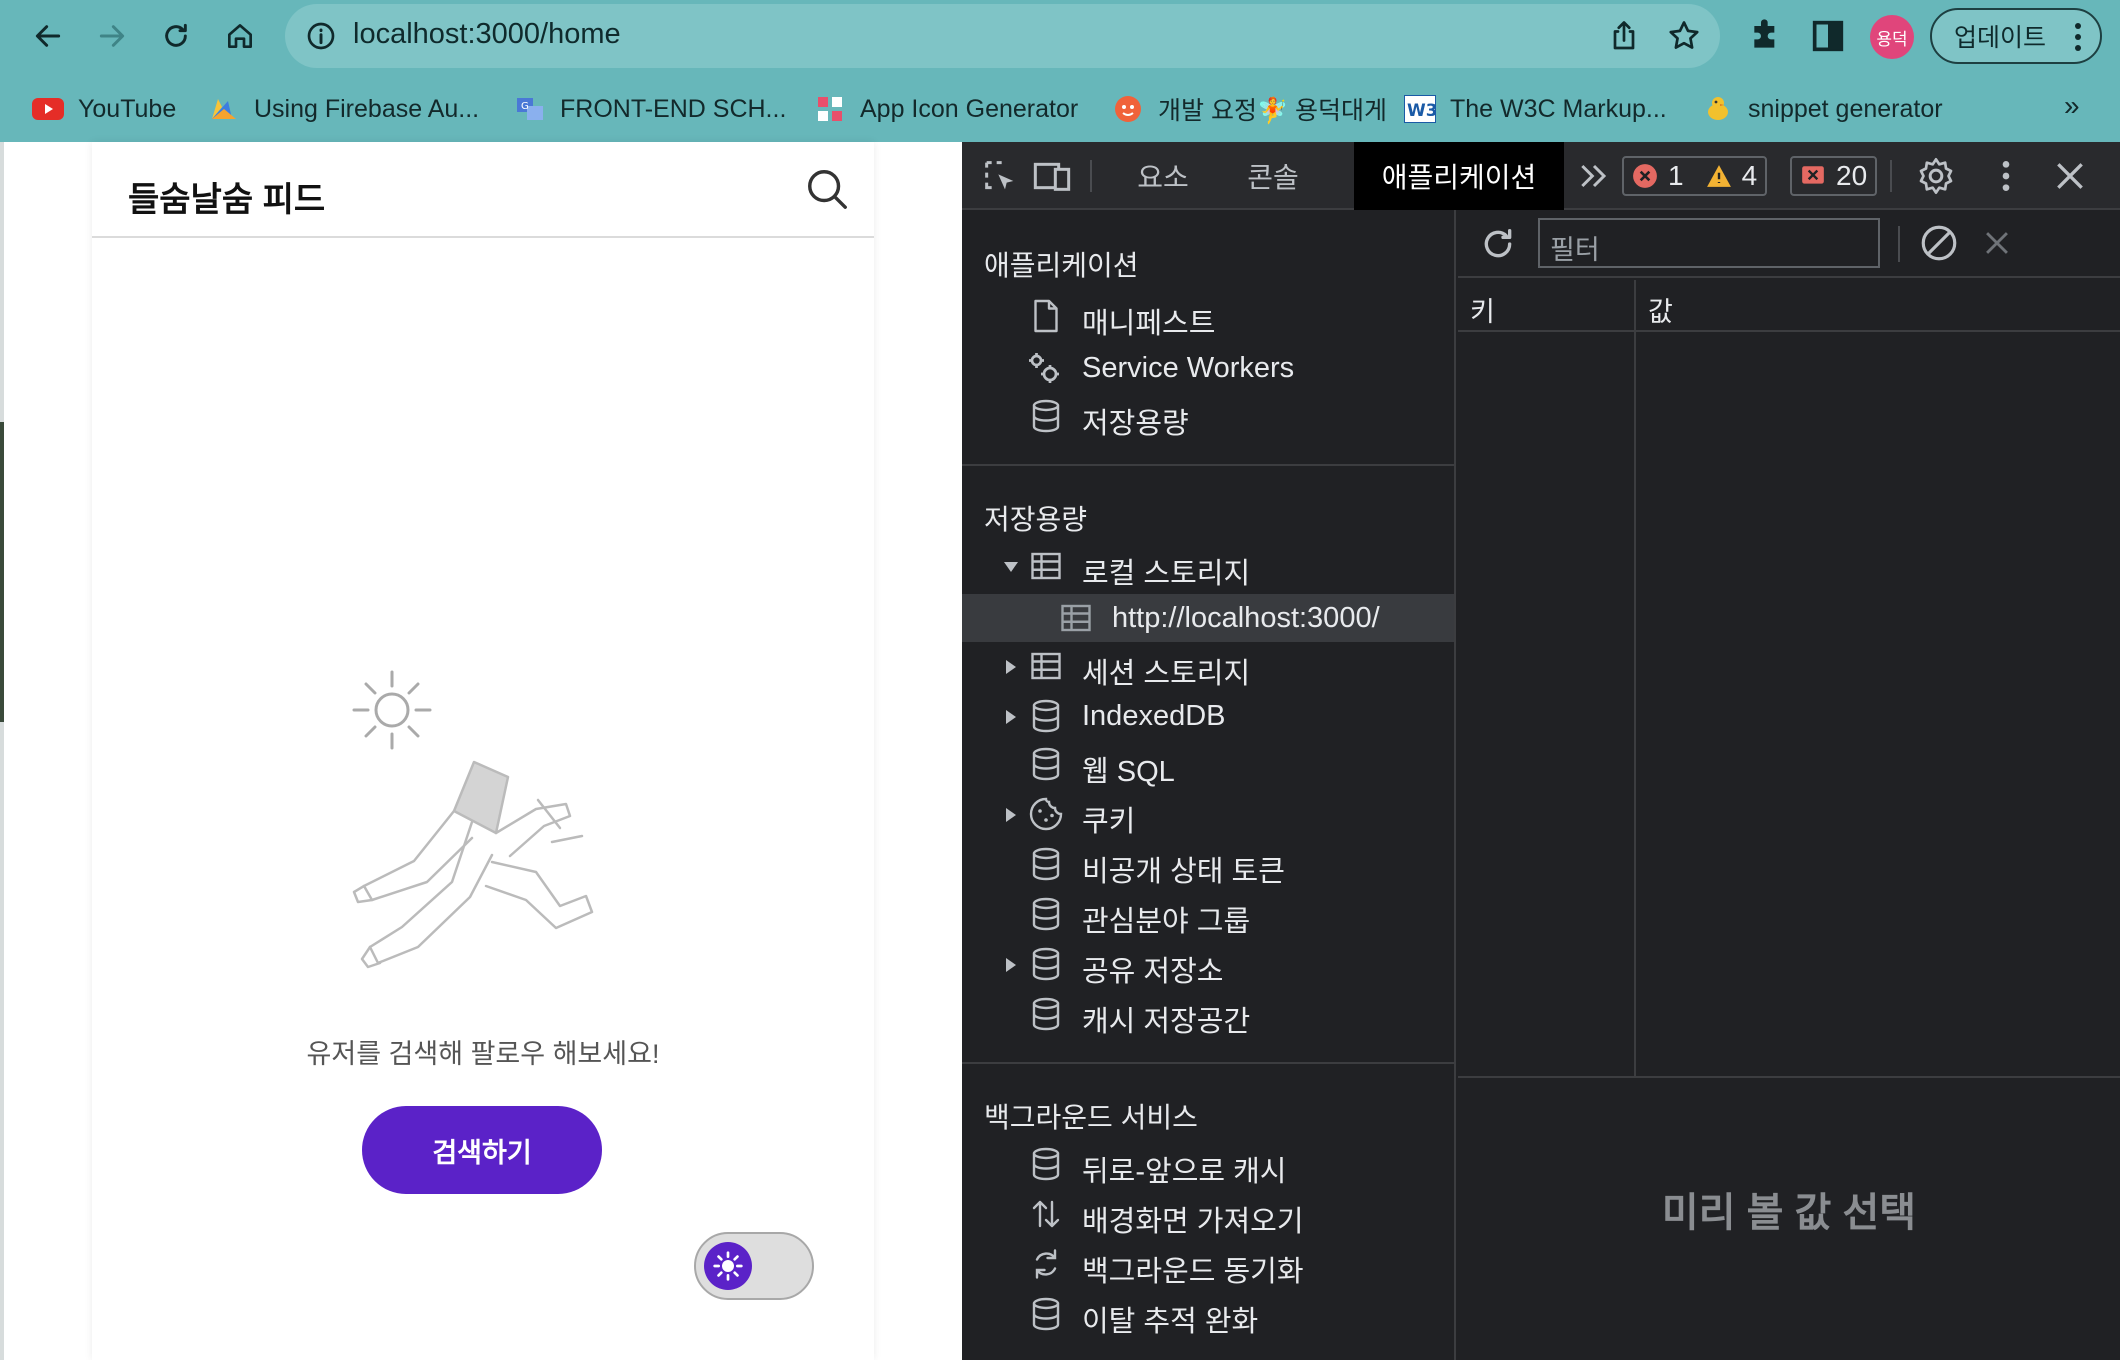 The width and height of the screenshot is (2120, 1360). I want to click on search-users-button: 검색하기, so click(482, 1150).